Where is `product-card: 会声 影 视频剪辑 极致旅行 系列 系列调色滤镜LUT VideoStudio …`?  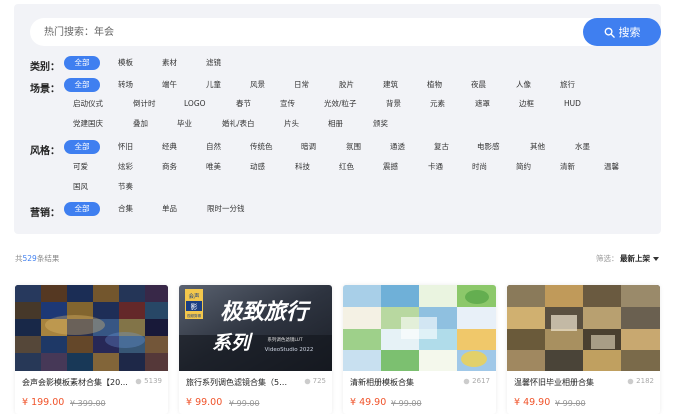 product-card: 会声 影 视频剪辑 极致旅行 系列 系列调色滤镜LUT VideoStudio … is located at coordinates (255, 349).